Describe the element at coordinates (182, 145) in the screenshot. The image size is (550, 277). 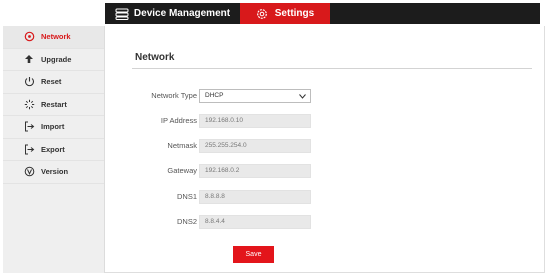
I see `netmask-label: Netmask` at that location.